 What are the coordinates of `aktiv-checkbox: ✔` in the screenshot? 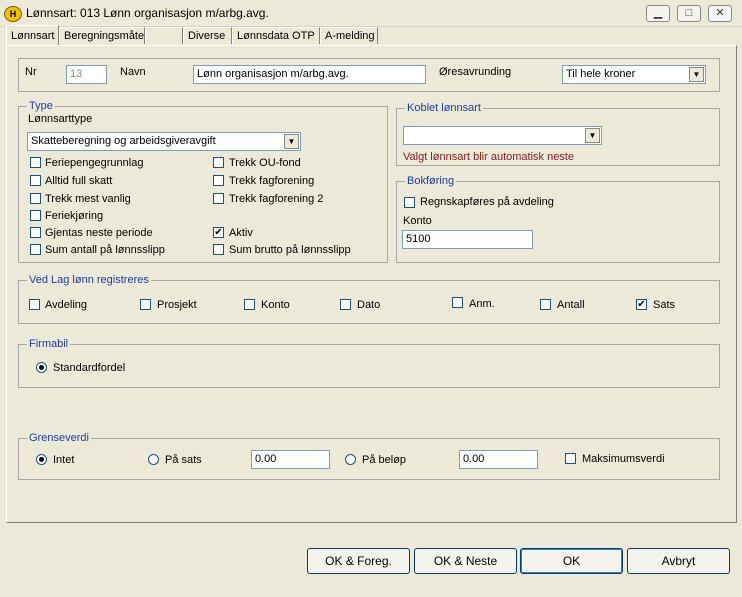 It's located at (218, 232).